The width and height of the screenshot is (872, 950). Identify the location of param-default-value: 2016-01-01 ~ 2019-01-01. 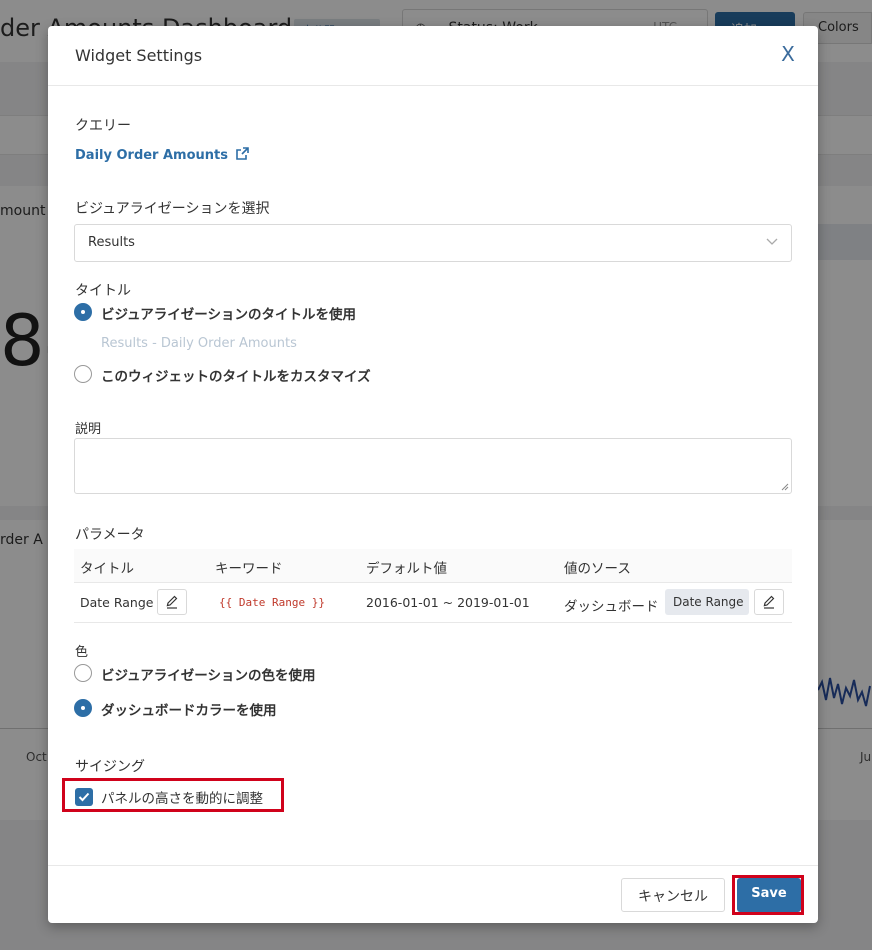
(448, 602).